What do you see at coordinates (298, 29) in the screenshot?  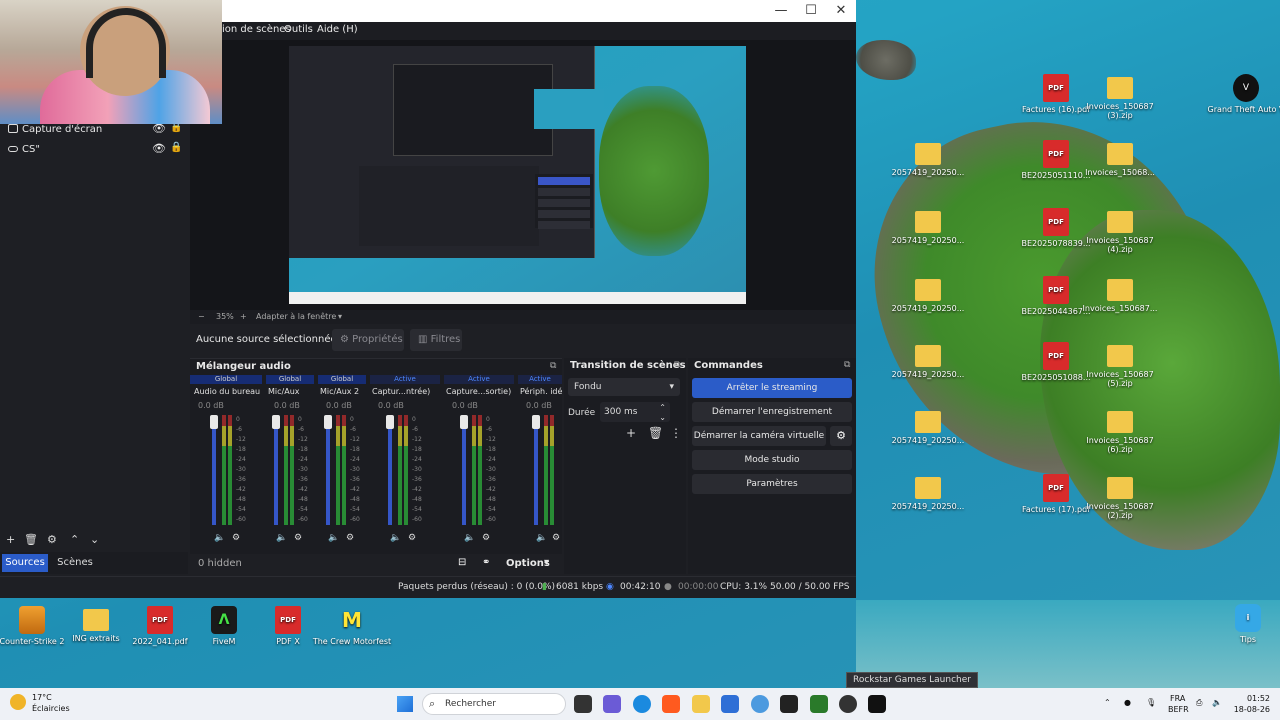 I see `menu-tools: Outils` at bounding box center [298, 29].